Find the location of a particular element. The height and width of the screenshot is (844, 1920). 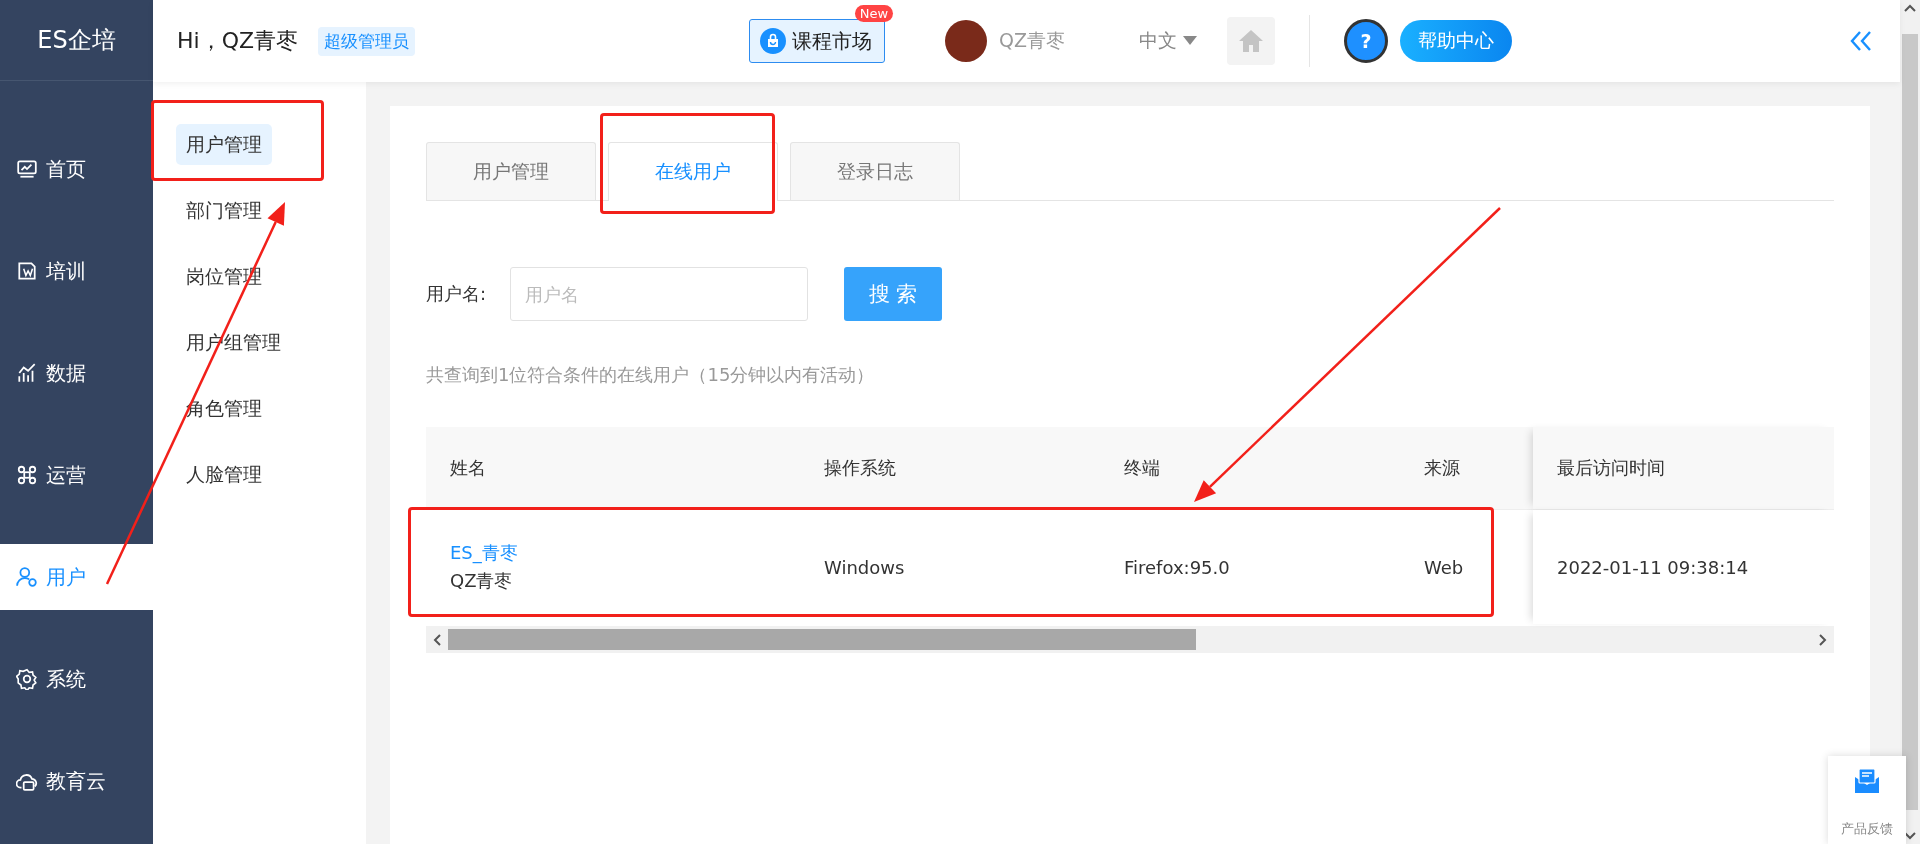

book-icon is located at coordinates (27, 271).